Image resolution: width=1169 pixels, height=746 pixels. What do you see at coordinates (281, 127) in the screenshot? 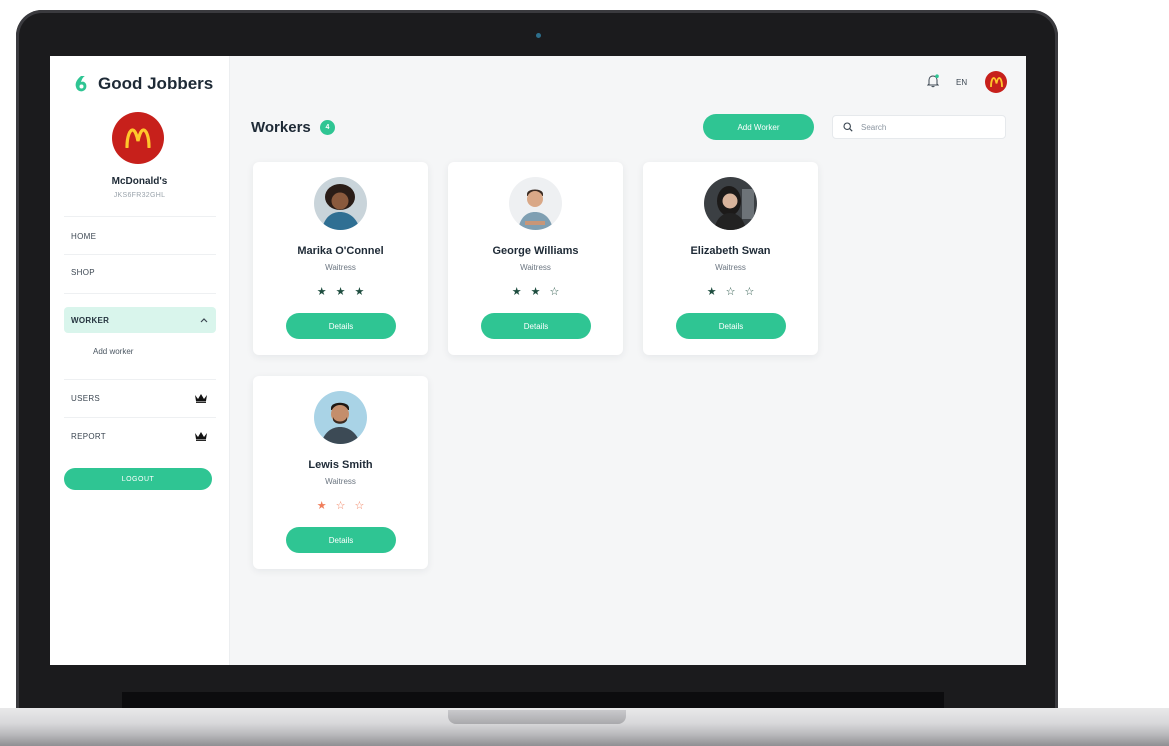
I see `page-title: Workers` at bounding box center [281, 127].